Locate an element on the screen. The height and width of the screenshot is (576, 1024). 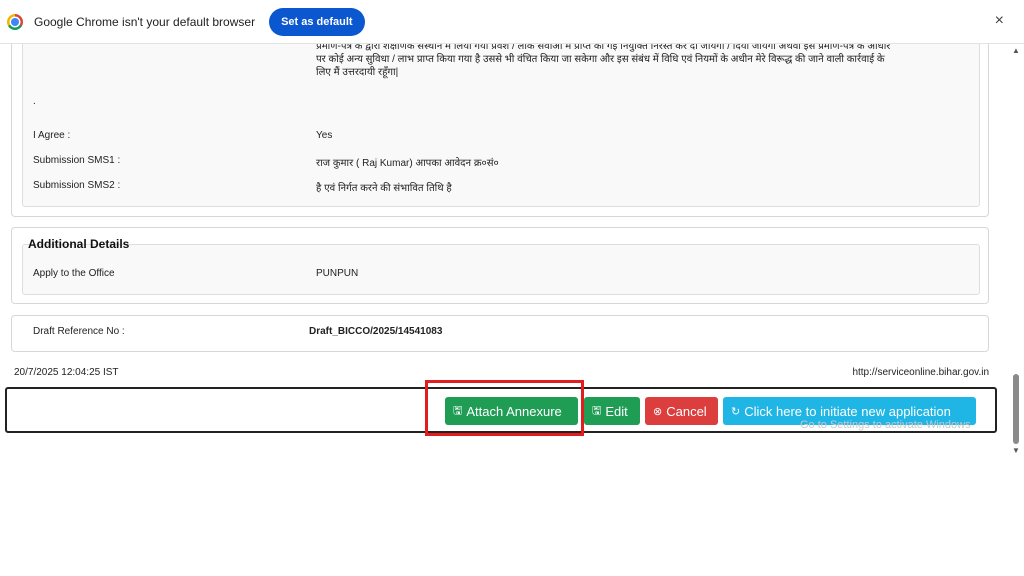
cancel-label: Cancel is located at coordinates (686, 411).